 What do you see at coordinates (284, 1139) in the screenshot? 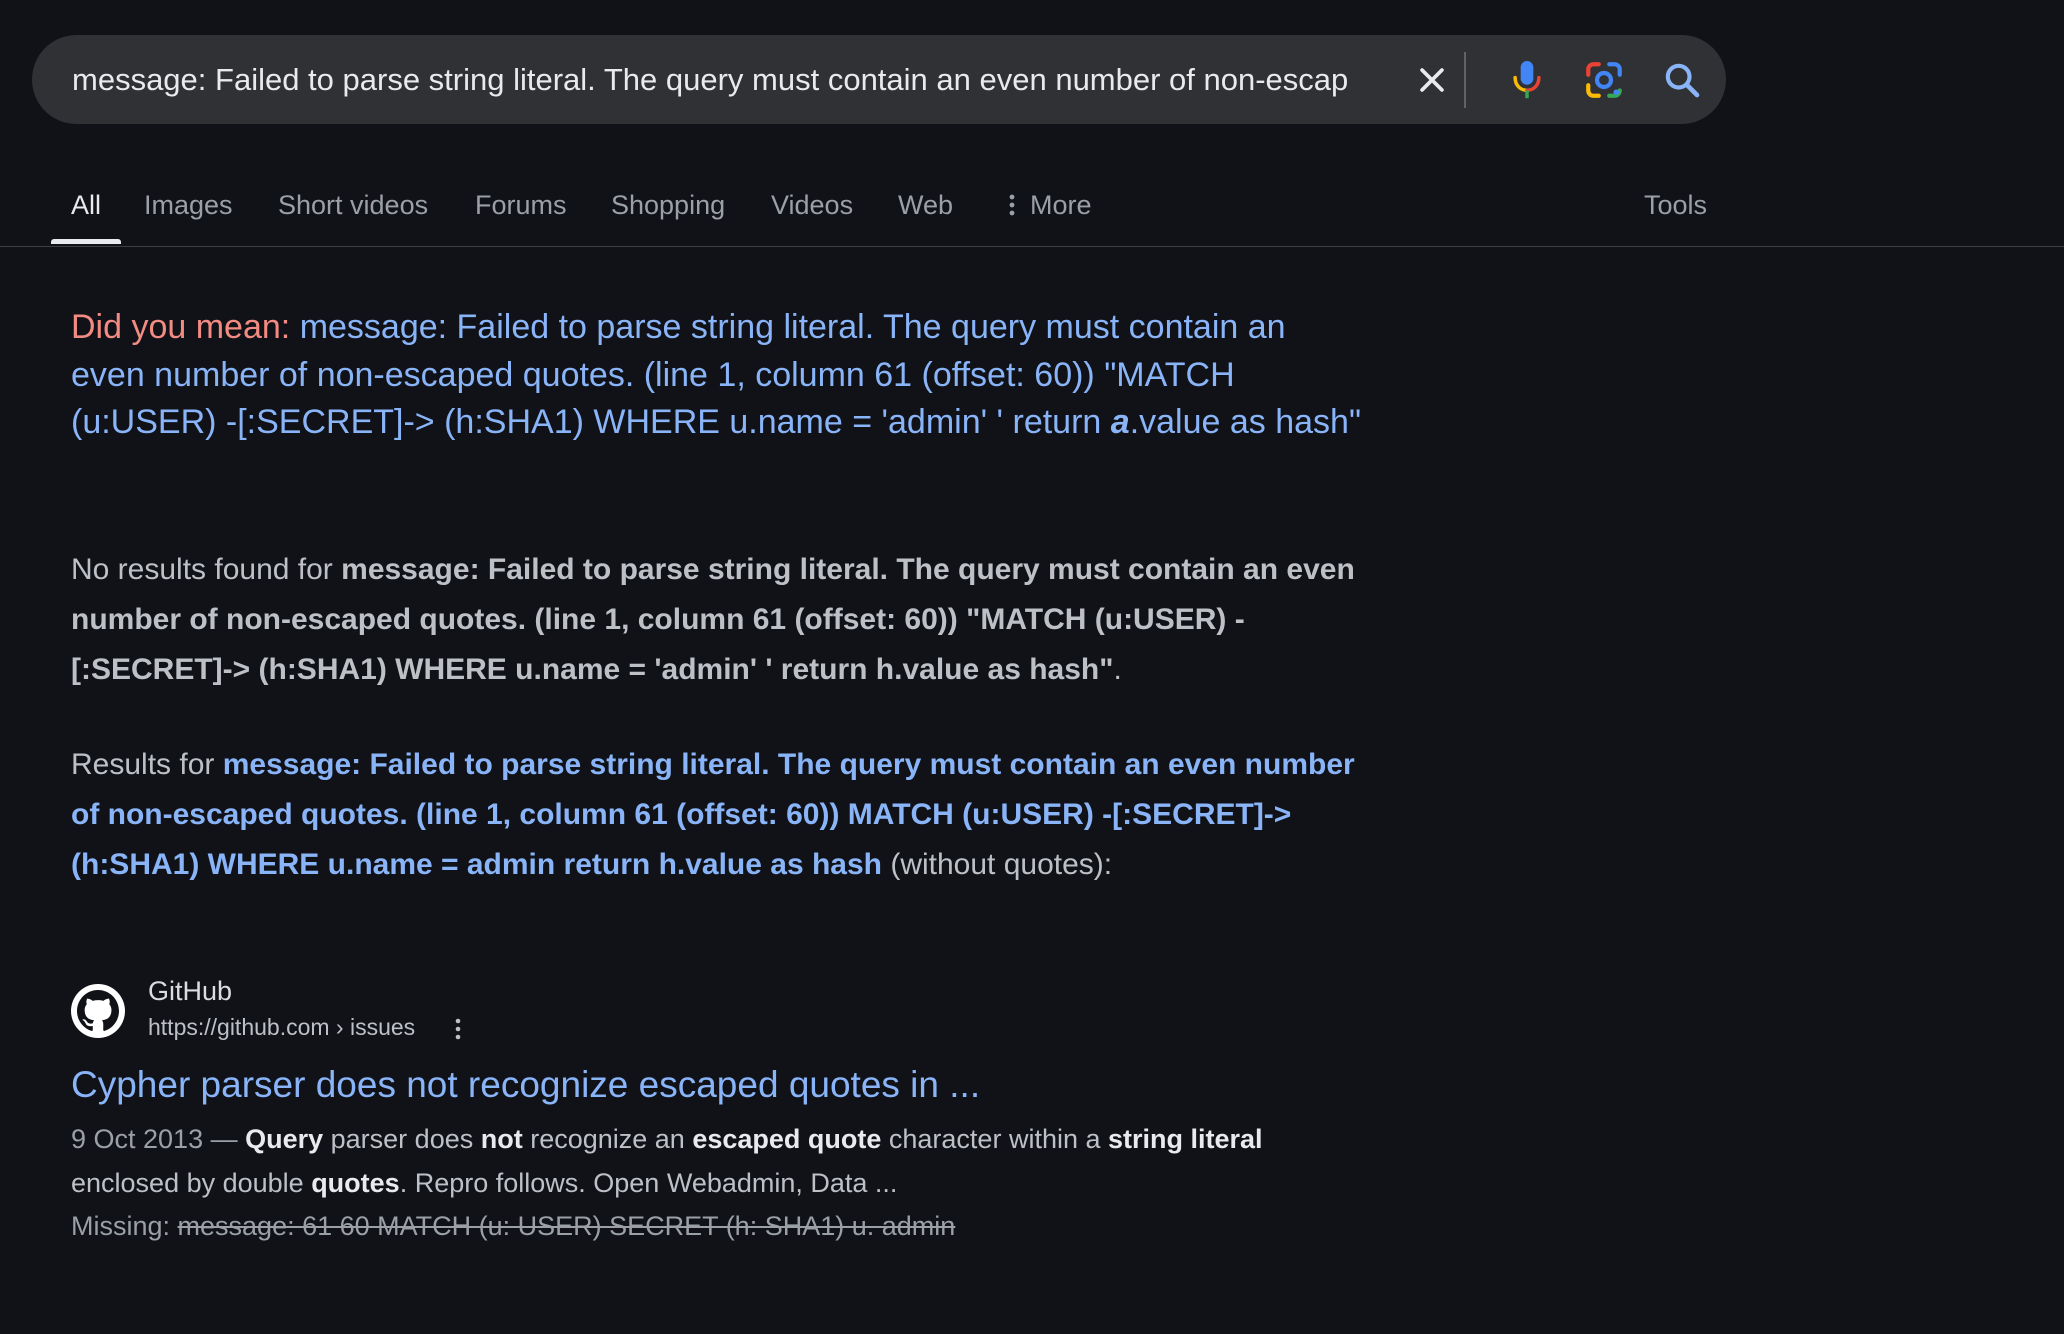
I see `snippet-text: Query` at bounding box center [284, 1139].